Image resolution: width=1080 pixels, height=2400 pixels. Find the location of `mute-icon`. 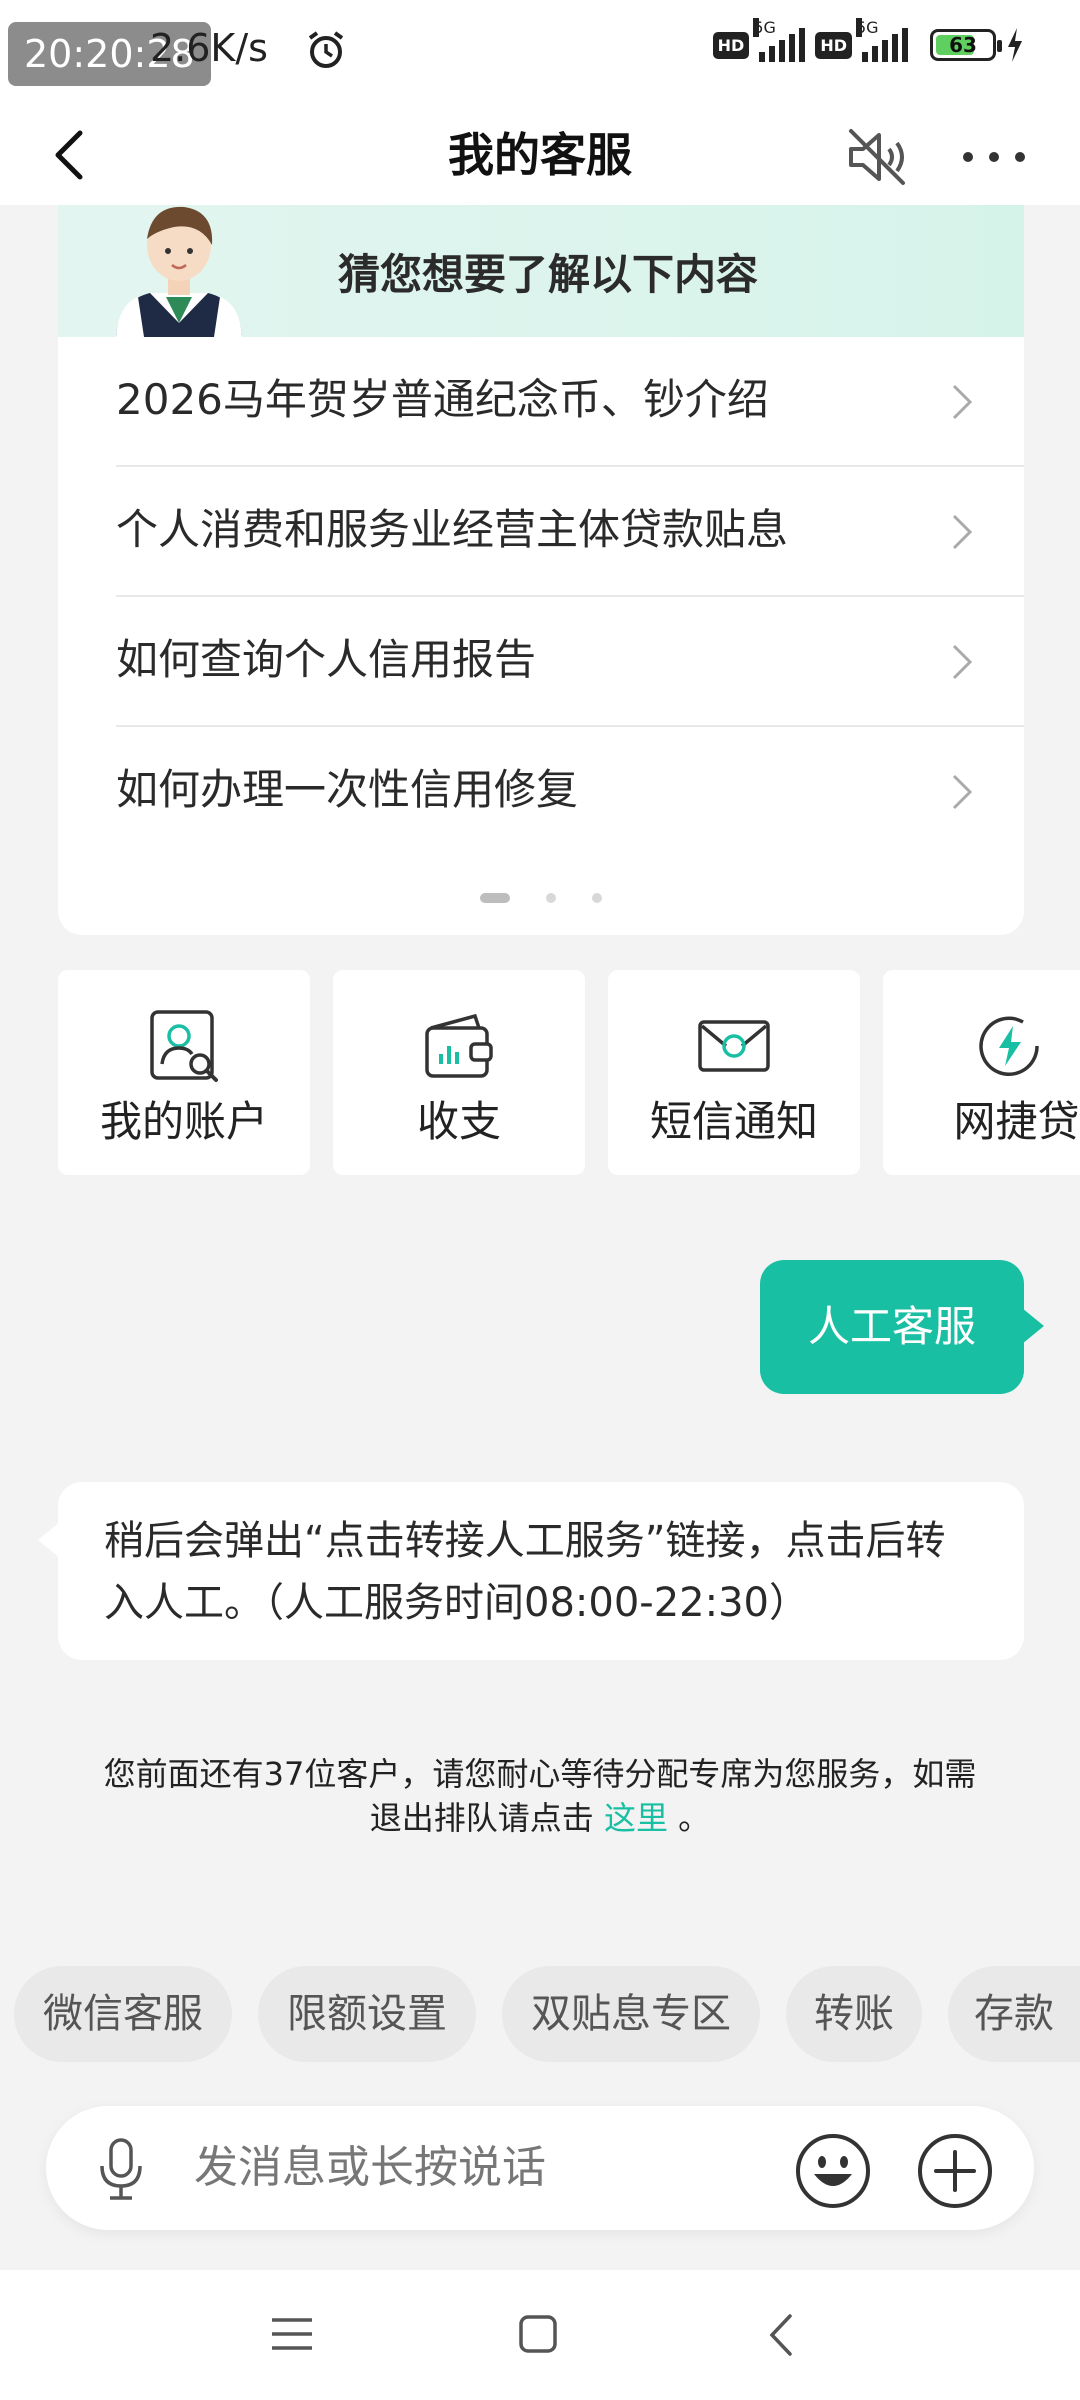

mute-icon is located at coordinates (877, 157).